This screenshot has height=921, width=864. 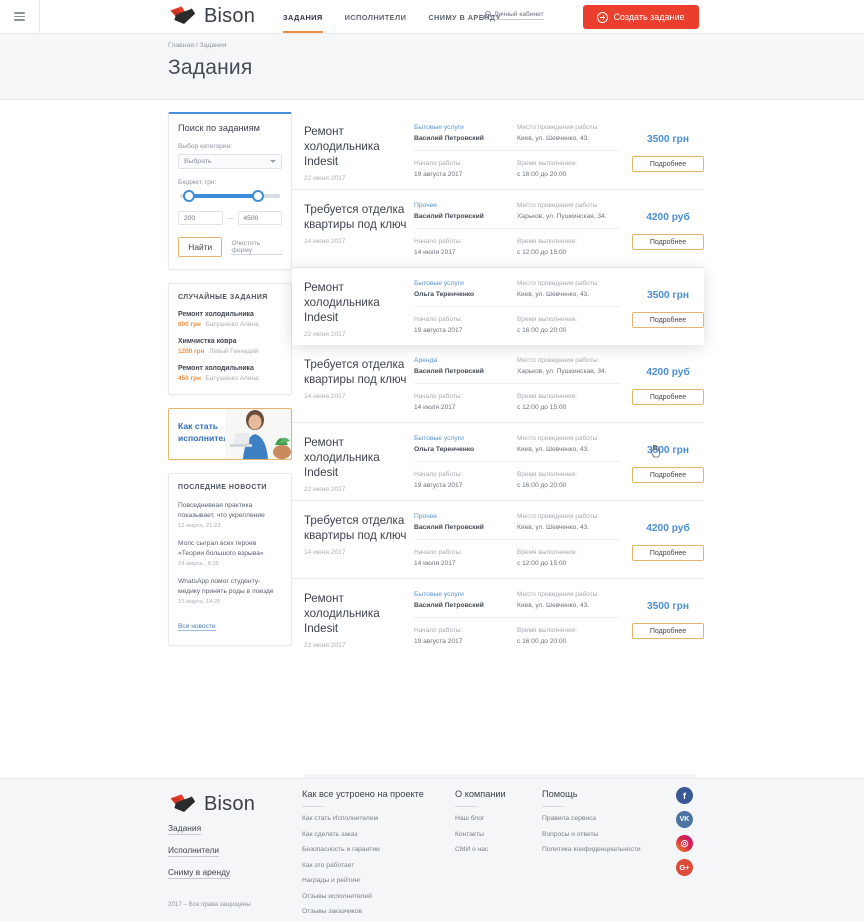 What do you see at coordinates (230, 346) in the screenshot?
I see `random-task-item: Химчистка ковра 1200 грн Левый Геннадий` at bounding box center [230, 346].